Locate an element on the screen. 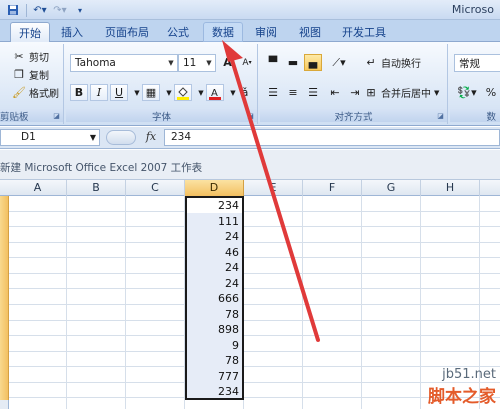 The height and width of the screenshot is (409, 500). redo-icon: ↷▾ is located at coordinates (60, 10).